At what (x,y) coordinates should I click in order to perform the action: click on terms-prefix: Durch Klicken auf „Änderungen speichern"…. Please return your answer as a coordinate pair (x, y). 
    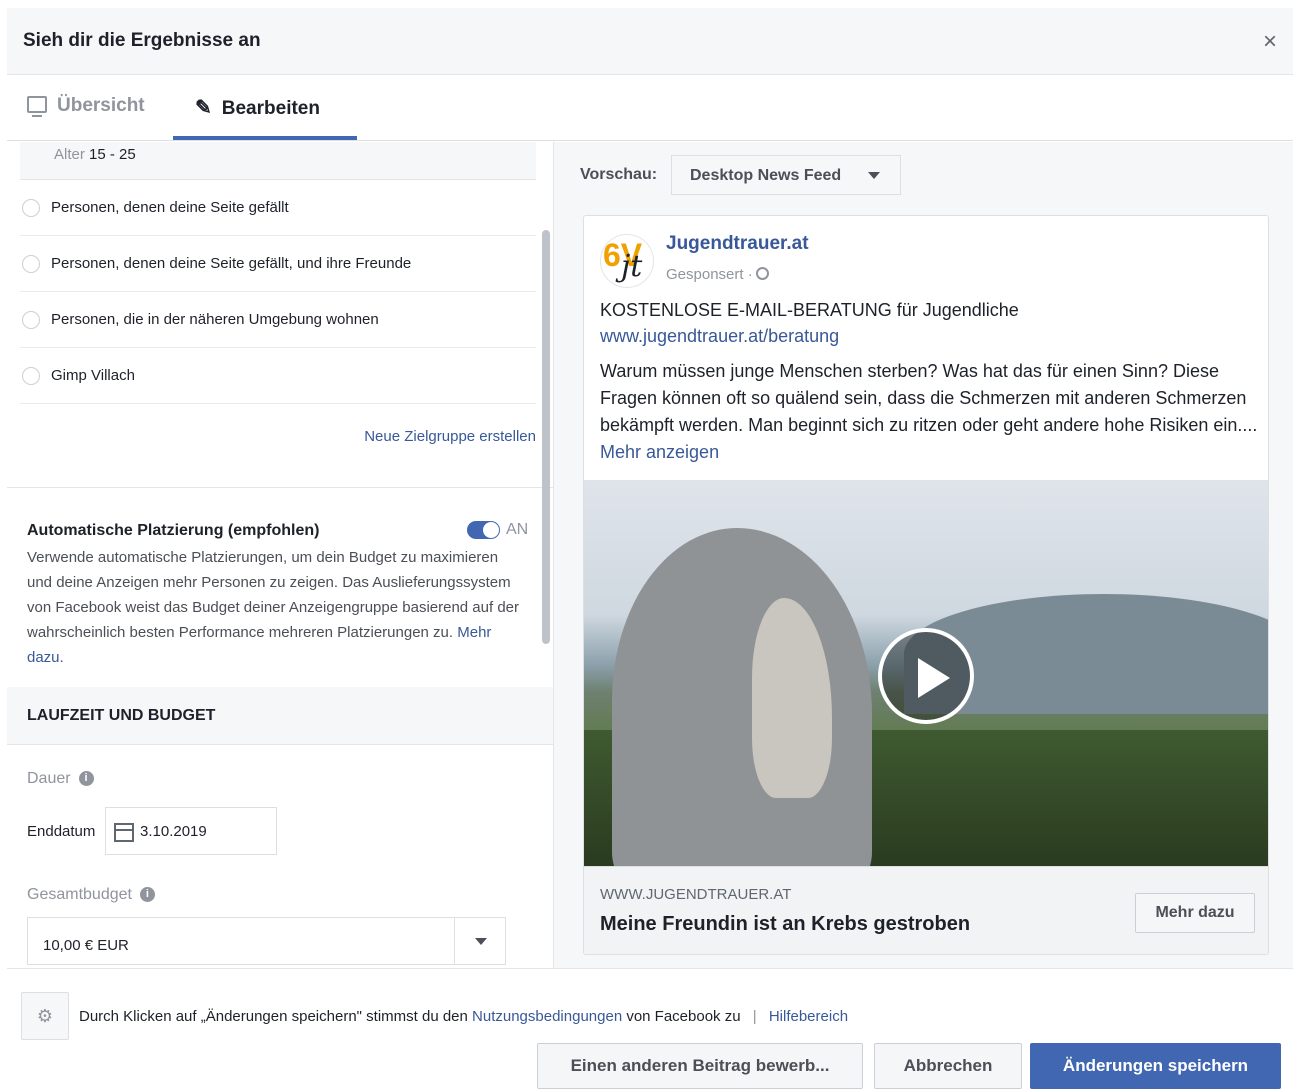
    Looking at the image, I should click on (273, 1016).